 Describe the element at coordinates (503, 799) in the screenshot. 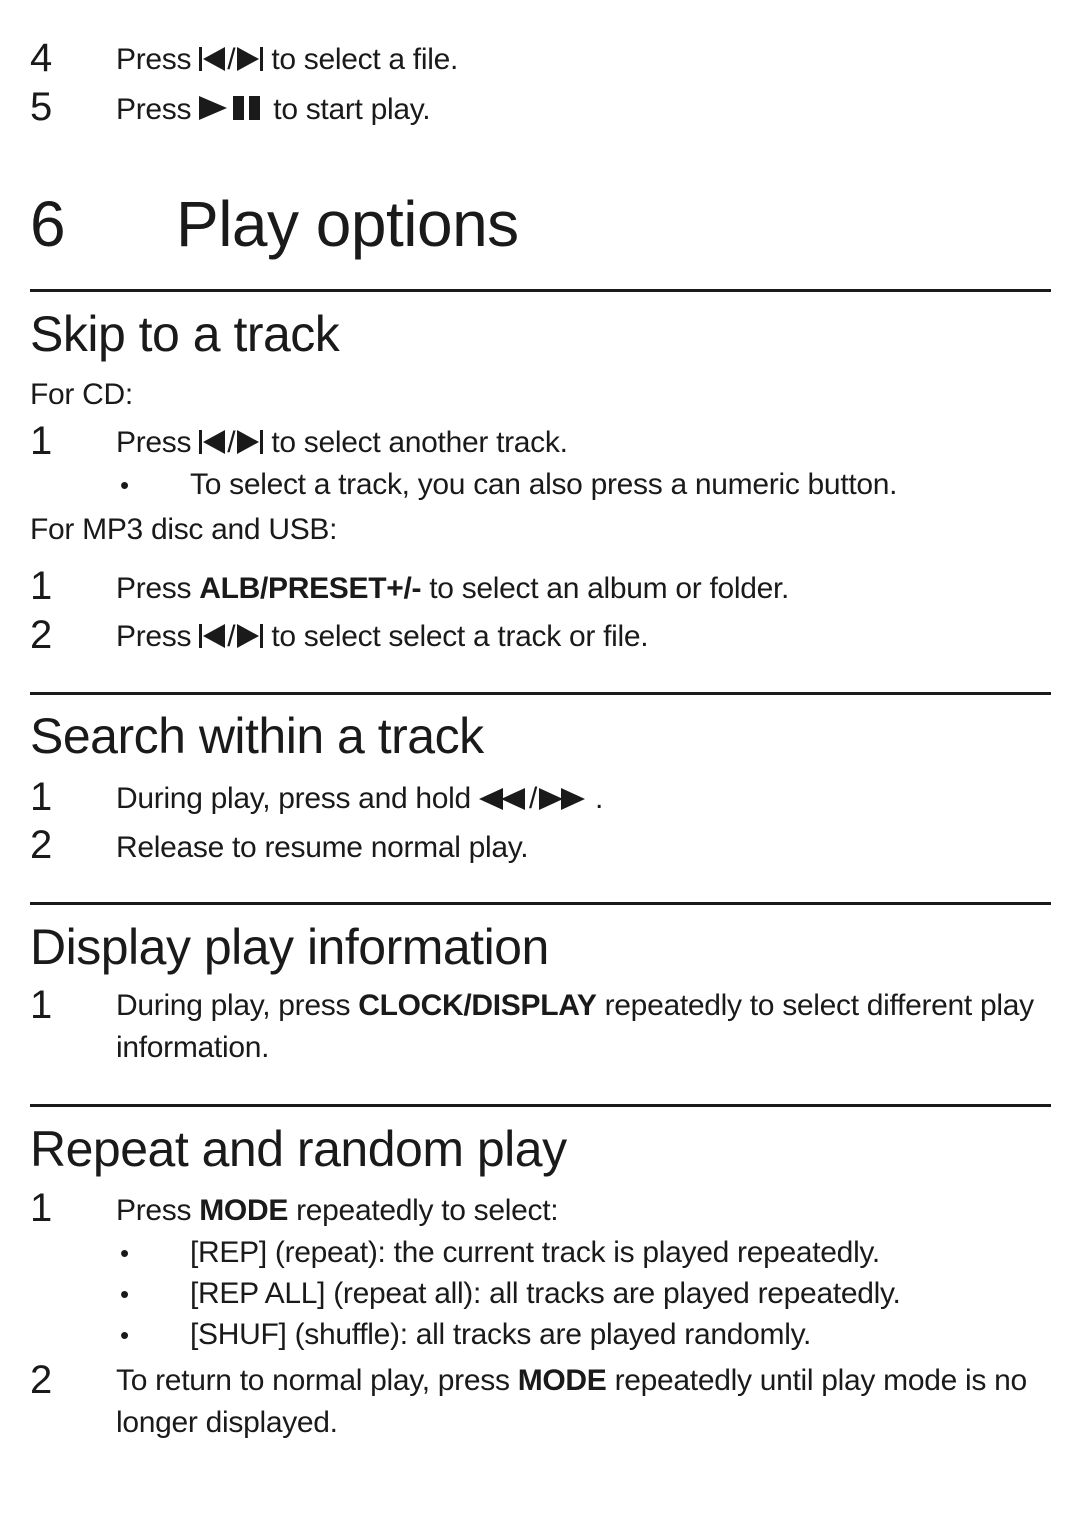

I see `rewind-icon` at that location.